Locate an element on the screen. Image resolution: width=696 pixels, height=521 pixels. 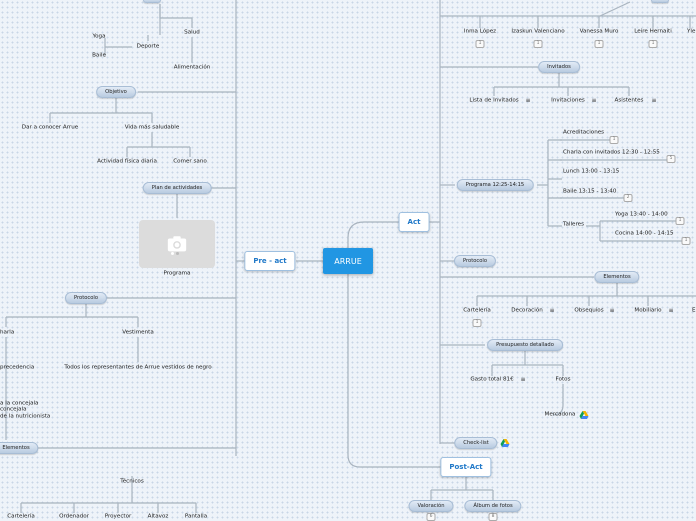
node-lunch: Lunch 13:00 - 13:15 is located at coordinates (591, 172).